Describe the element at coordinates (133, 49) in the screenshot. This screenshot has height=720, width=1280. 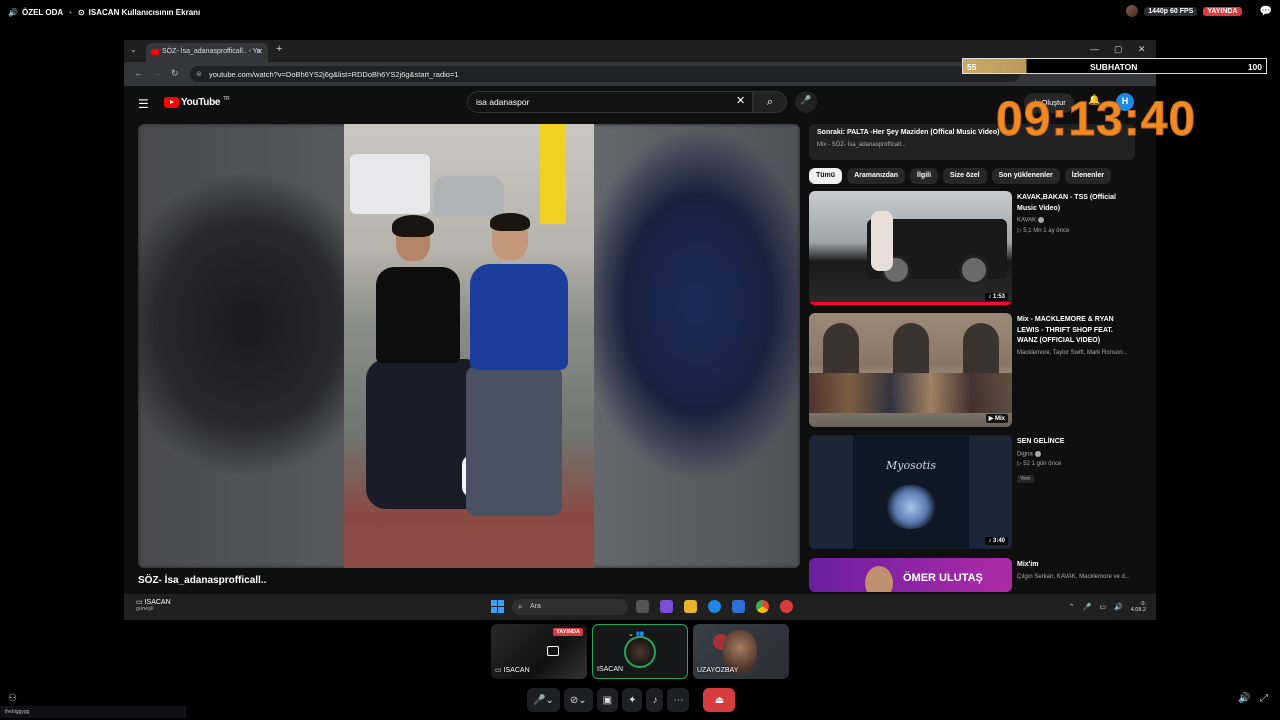
I see `tab-search-icon: ⌄` at that location.